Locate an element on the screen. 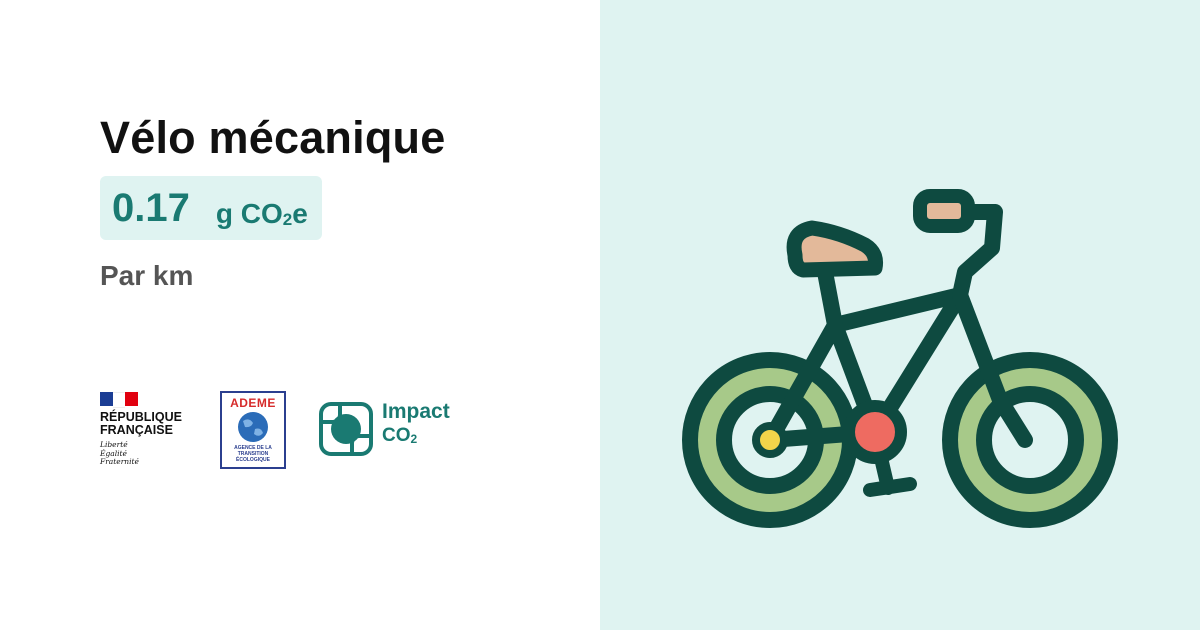  impact-co-sub: 2 is located at coordinates (414, 439).